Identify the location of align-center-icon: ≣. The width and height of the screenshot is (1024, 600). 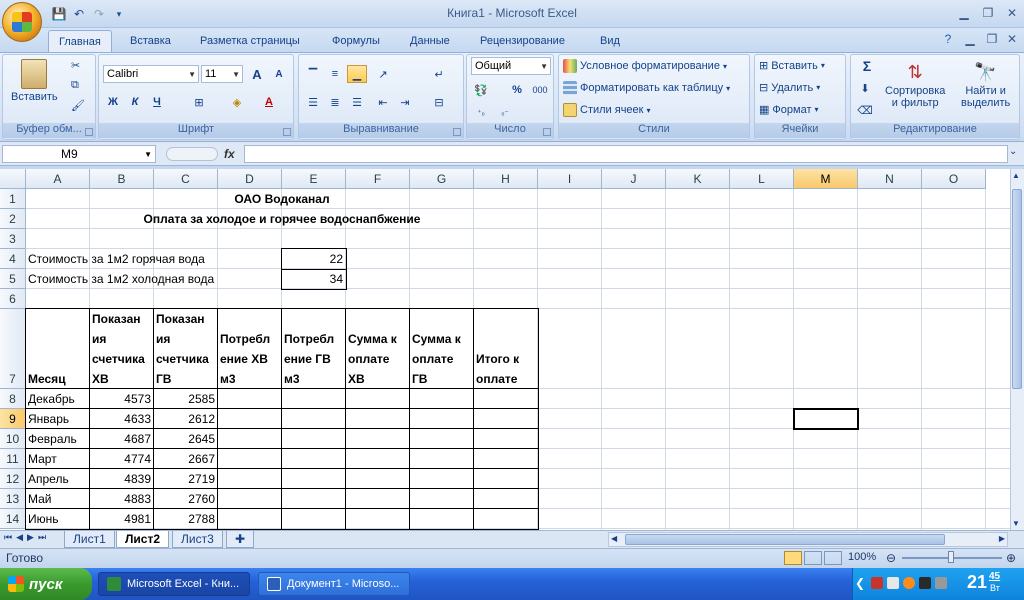
(335, 102).